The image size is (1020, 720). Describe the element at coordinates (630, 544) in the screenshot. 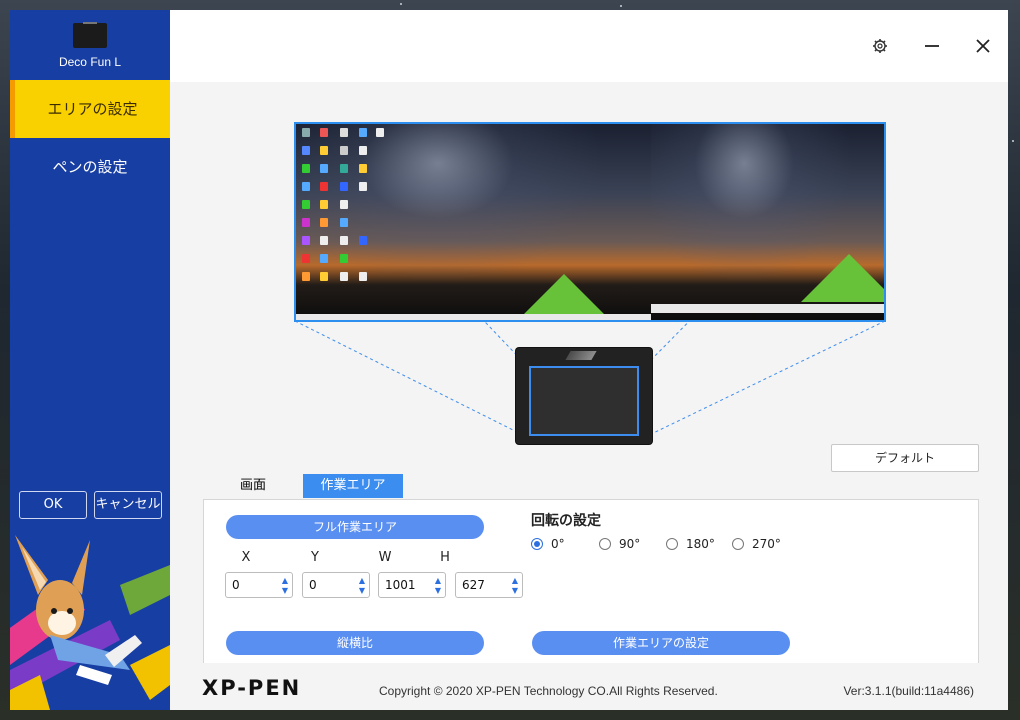

I see `radio-label: 90°` at that location.